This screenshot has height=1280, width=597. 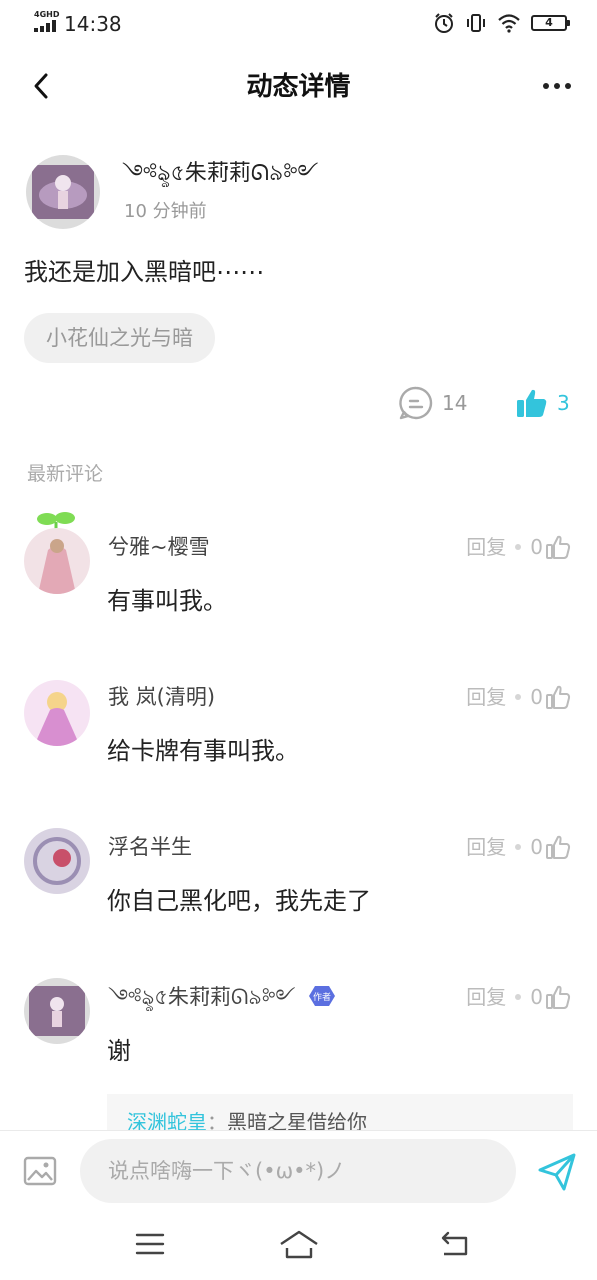 I want to click on comment-item: 浮名半生 回复 0 你自己黑化吧，我先走了, so click(x=298, y=893).